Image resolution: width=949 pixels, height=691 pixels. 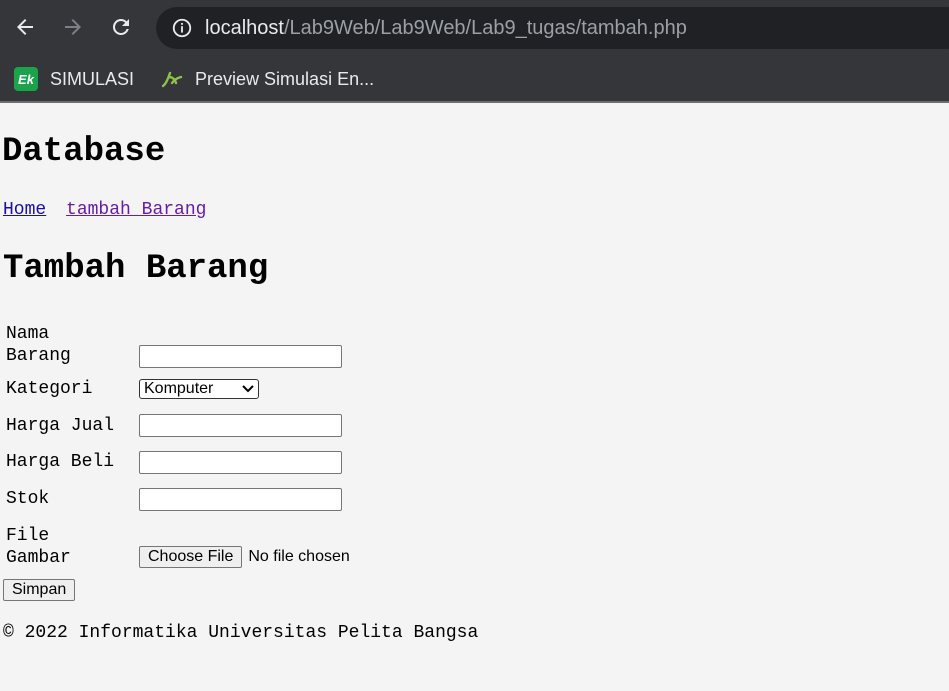 I want to click on back-button, so click(x=25, y=27).